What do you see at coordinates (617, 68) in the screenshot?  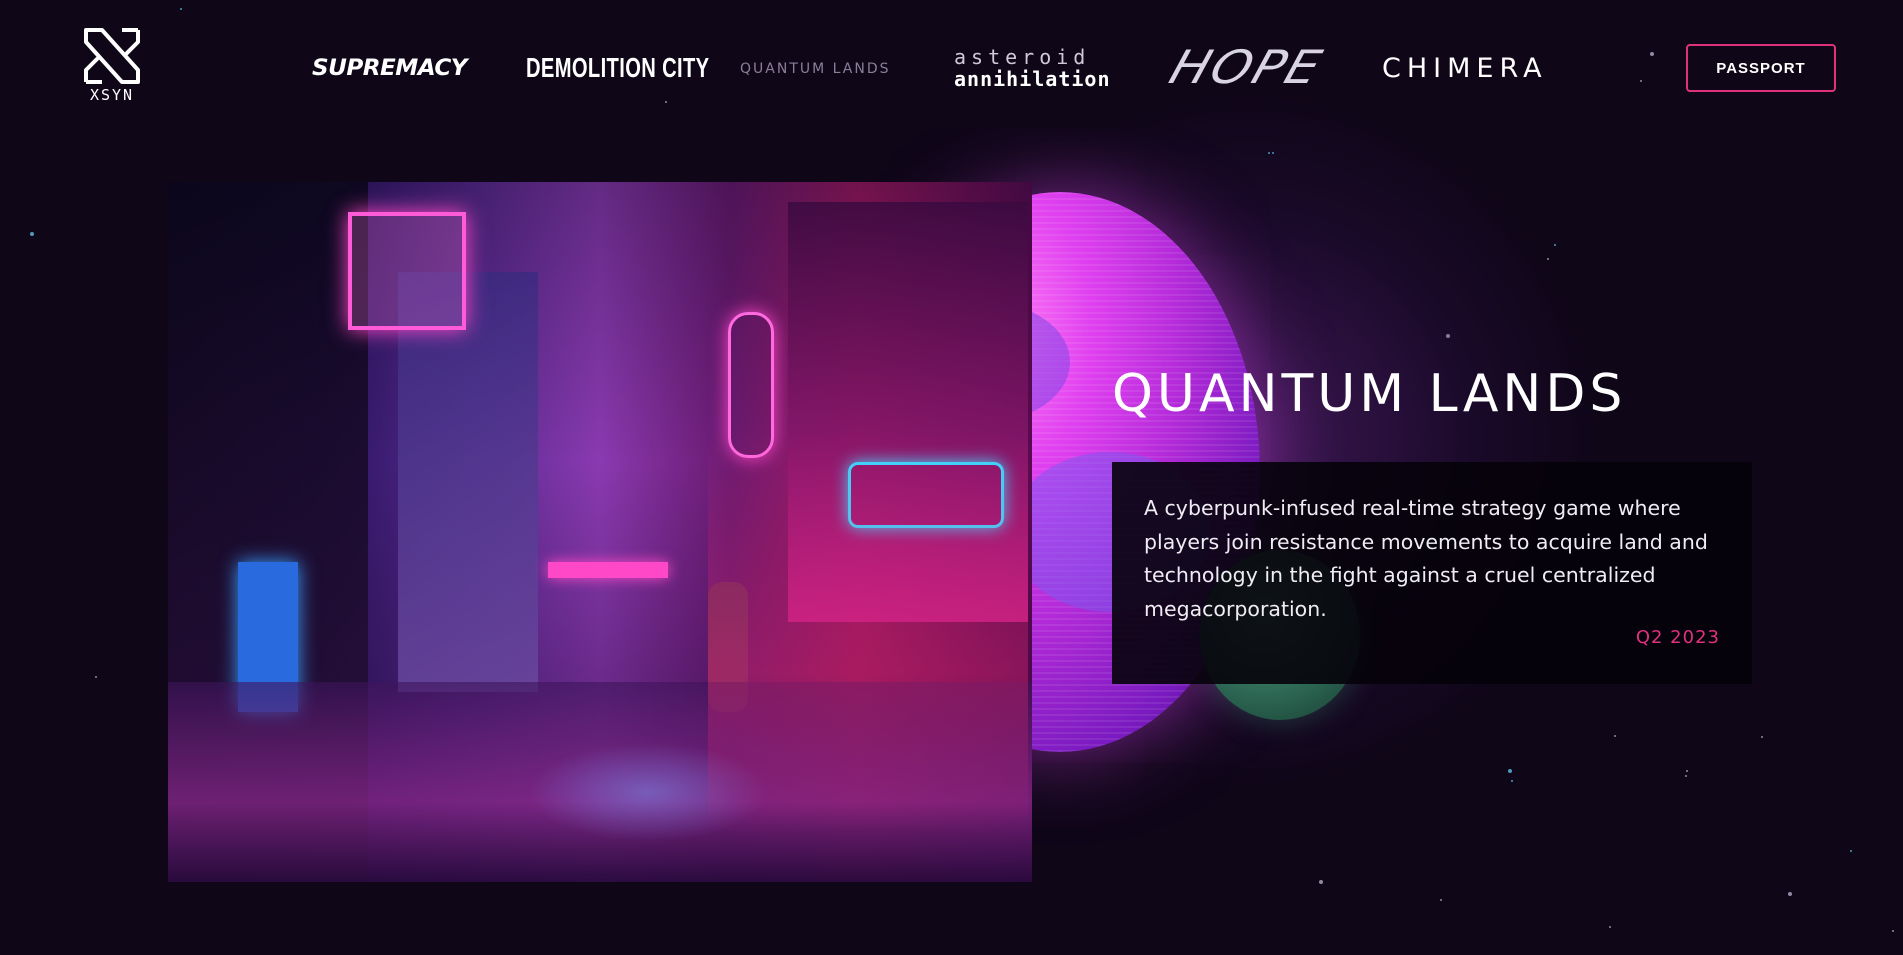 I see `nav-item-demolition-city: DEMOLITION CITY` at bounding box center [617, 68].